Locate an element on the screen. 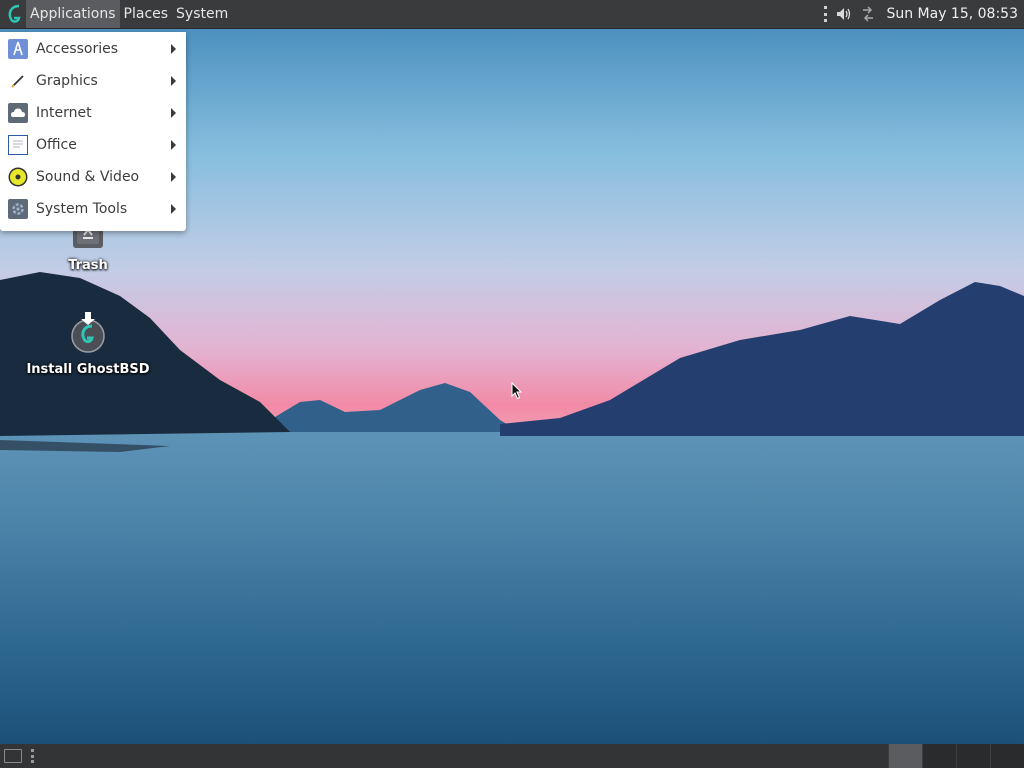 The height and width of the screenshot is (768, 1024). menu-item-label: Accessories is located at coordinates (77, 49).